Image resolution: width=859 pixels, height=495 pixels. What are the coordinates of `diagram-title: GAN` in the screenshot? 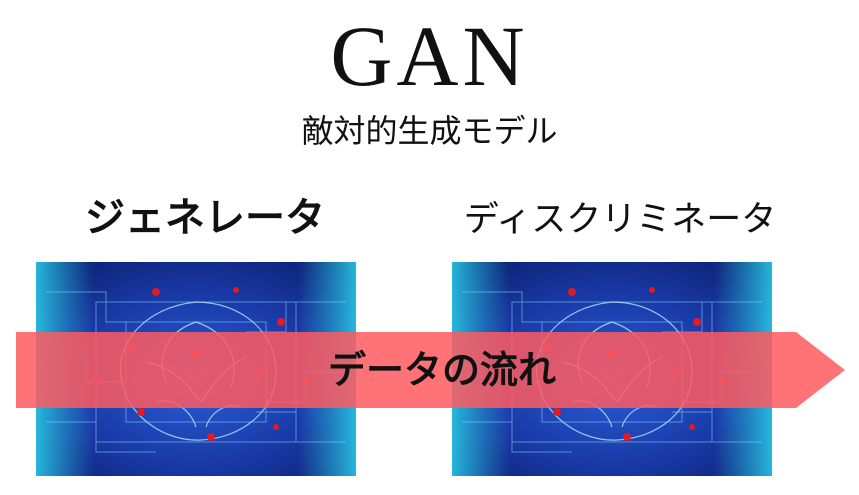 It's located at (429, 56).